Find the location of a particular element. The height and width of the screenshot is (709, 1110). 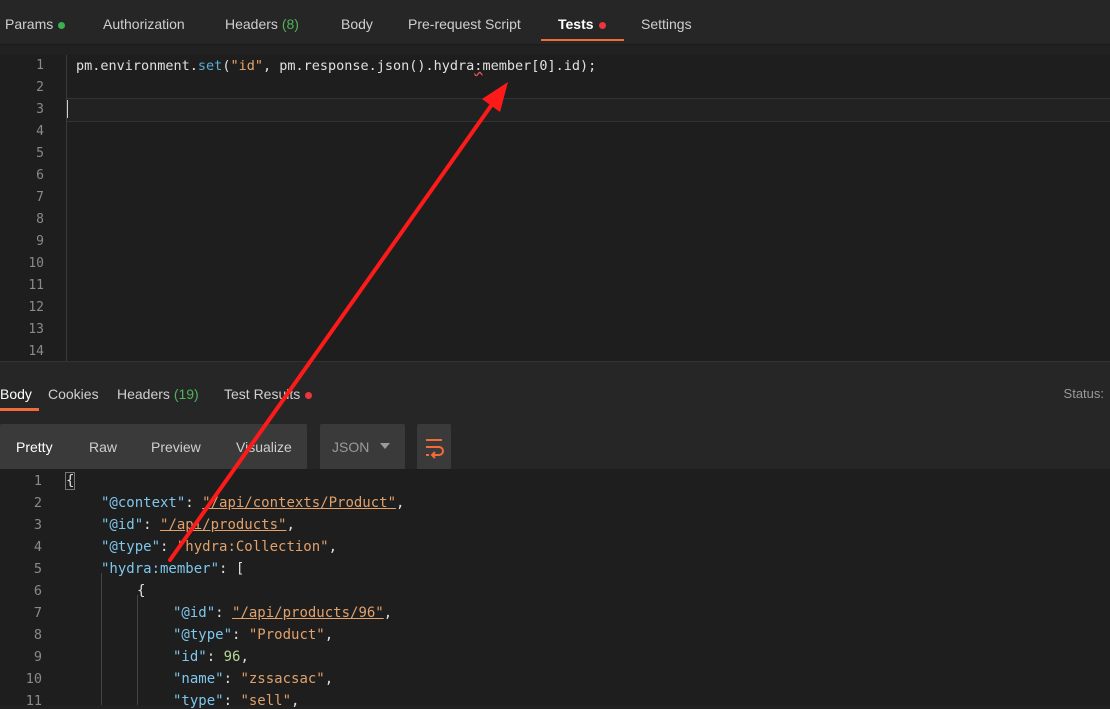

line-number: 10 is located at coordinates (36, 263).